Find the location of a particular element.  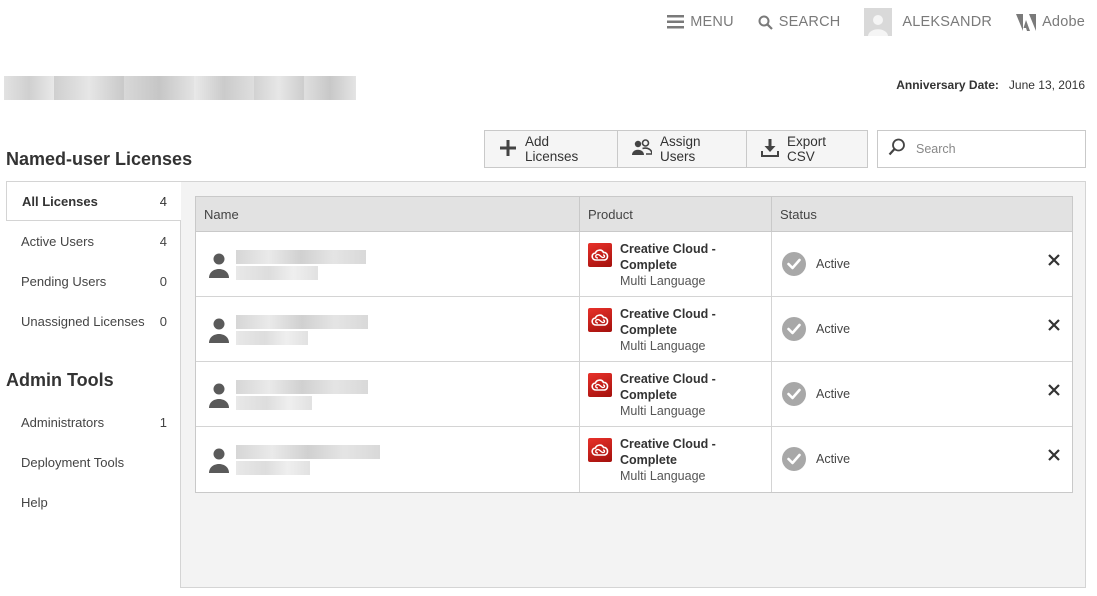

adobe-logo-icon is located at coordinates (1026, 22).